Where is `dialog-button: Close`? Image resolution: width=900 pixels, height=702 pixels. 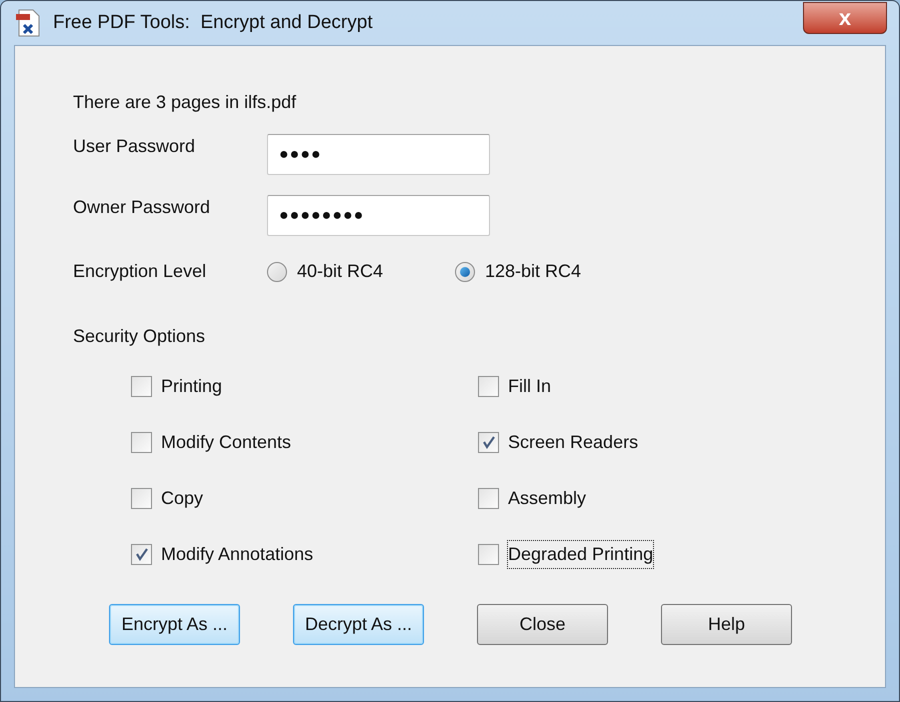 dialog-button: Close is located at coordinates (542, 624).